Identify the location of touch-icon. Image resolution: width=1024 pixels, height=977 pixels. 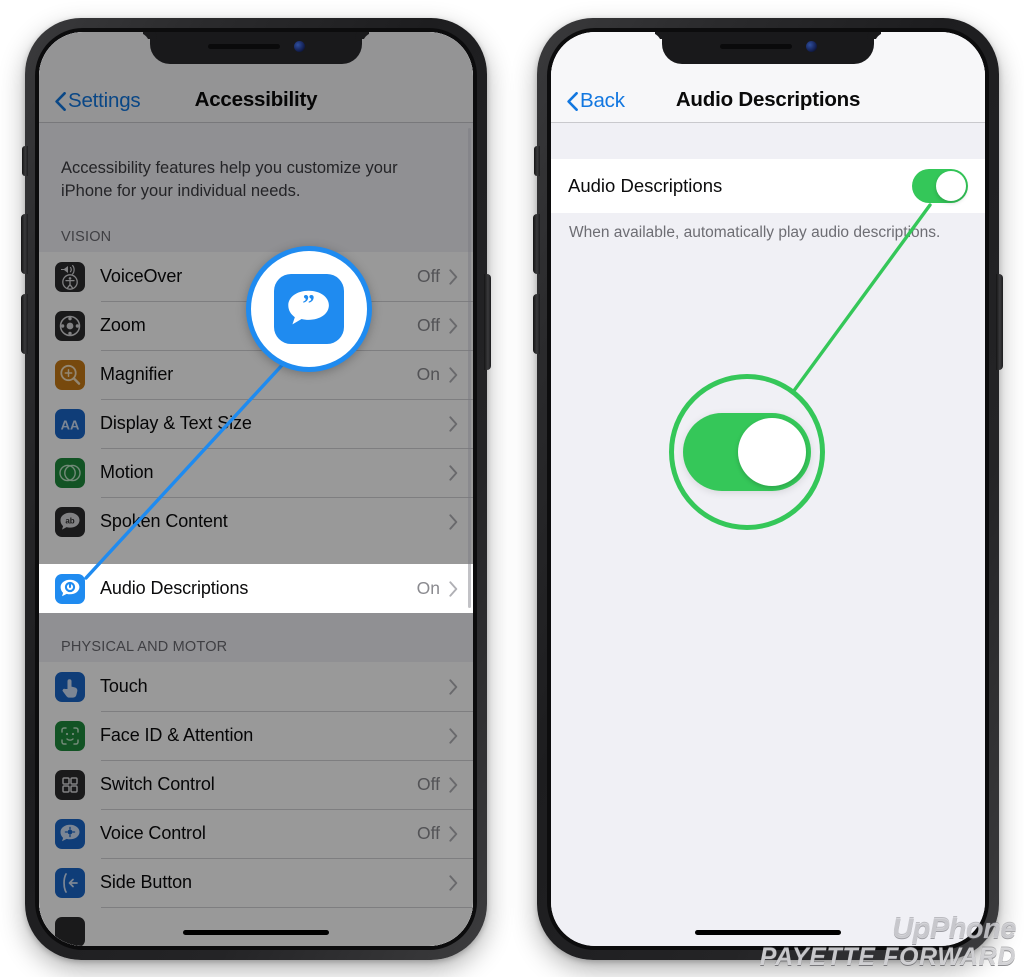
(70, 686).